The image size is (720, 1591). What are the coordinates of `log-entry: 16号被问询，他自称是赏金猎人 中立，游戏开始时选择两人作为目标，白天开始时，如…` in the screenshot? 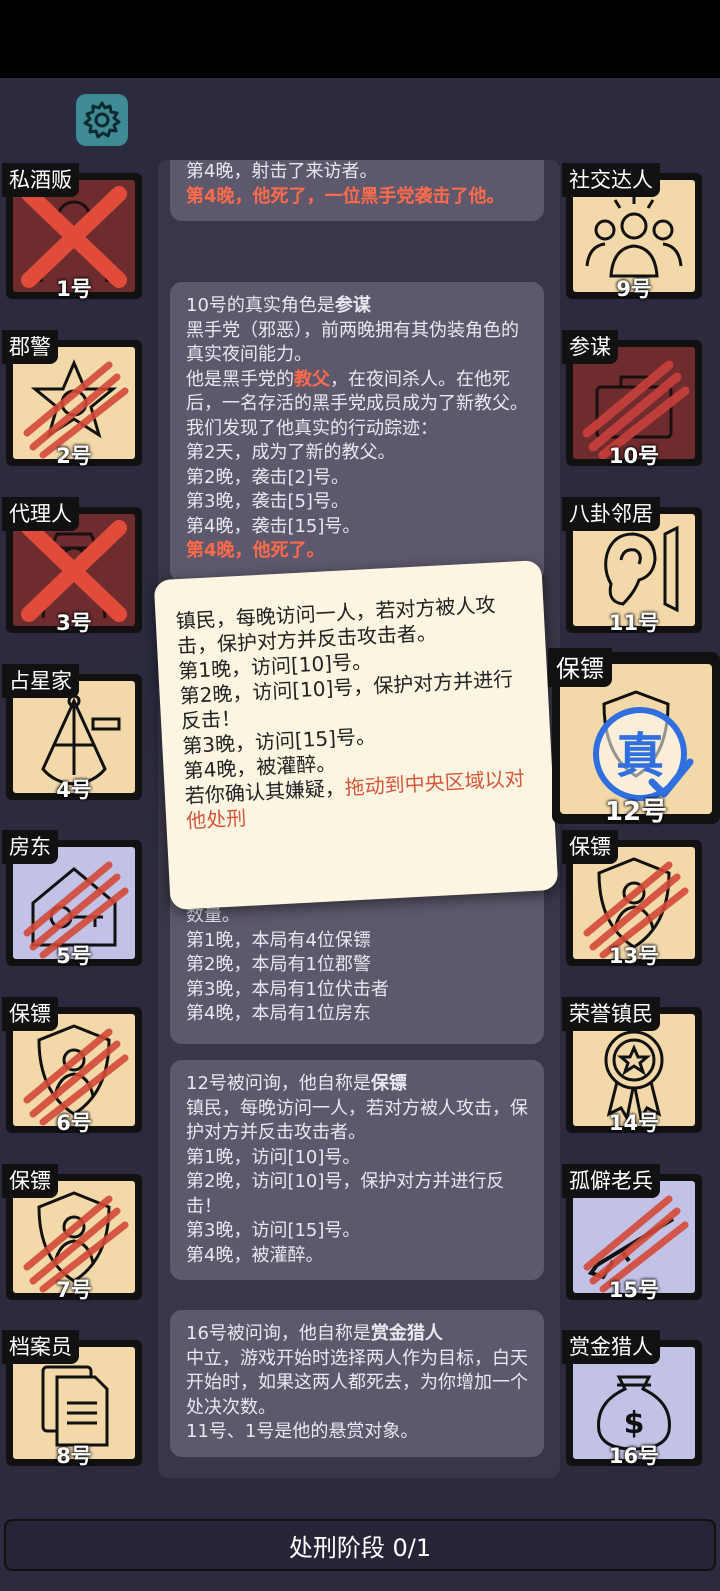 It's located at (357, 1383).